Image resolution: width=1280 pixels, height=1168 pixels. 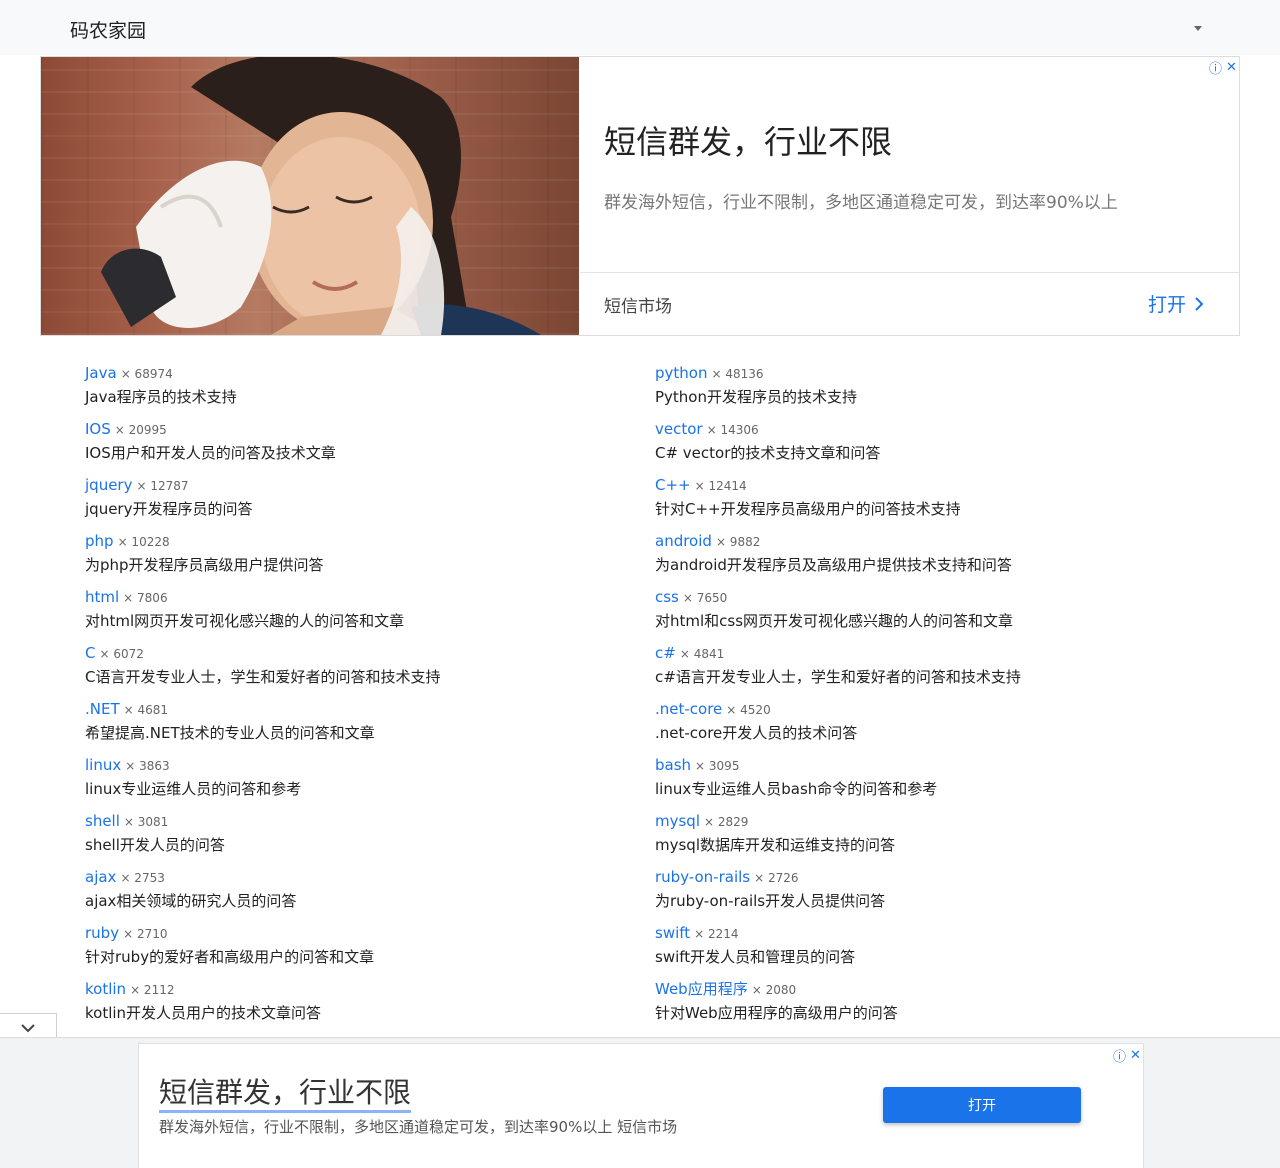 What do you see at coordinates (640, 27) in the screenshot?
I see `top-navbar: 码农家园` at bounding box center [640, 27].